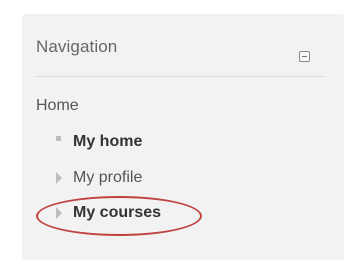 The width and height of the screenshot is (347, 266). I want to click on collapse-icon, so click(304, 56).